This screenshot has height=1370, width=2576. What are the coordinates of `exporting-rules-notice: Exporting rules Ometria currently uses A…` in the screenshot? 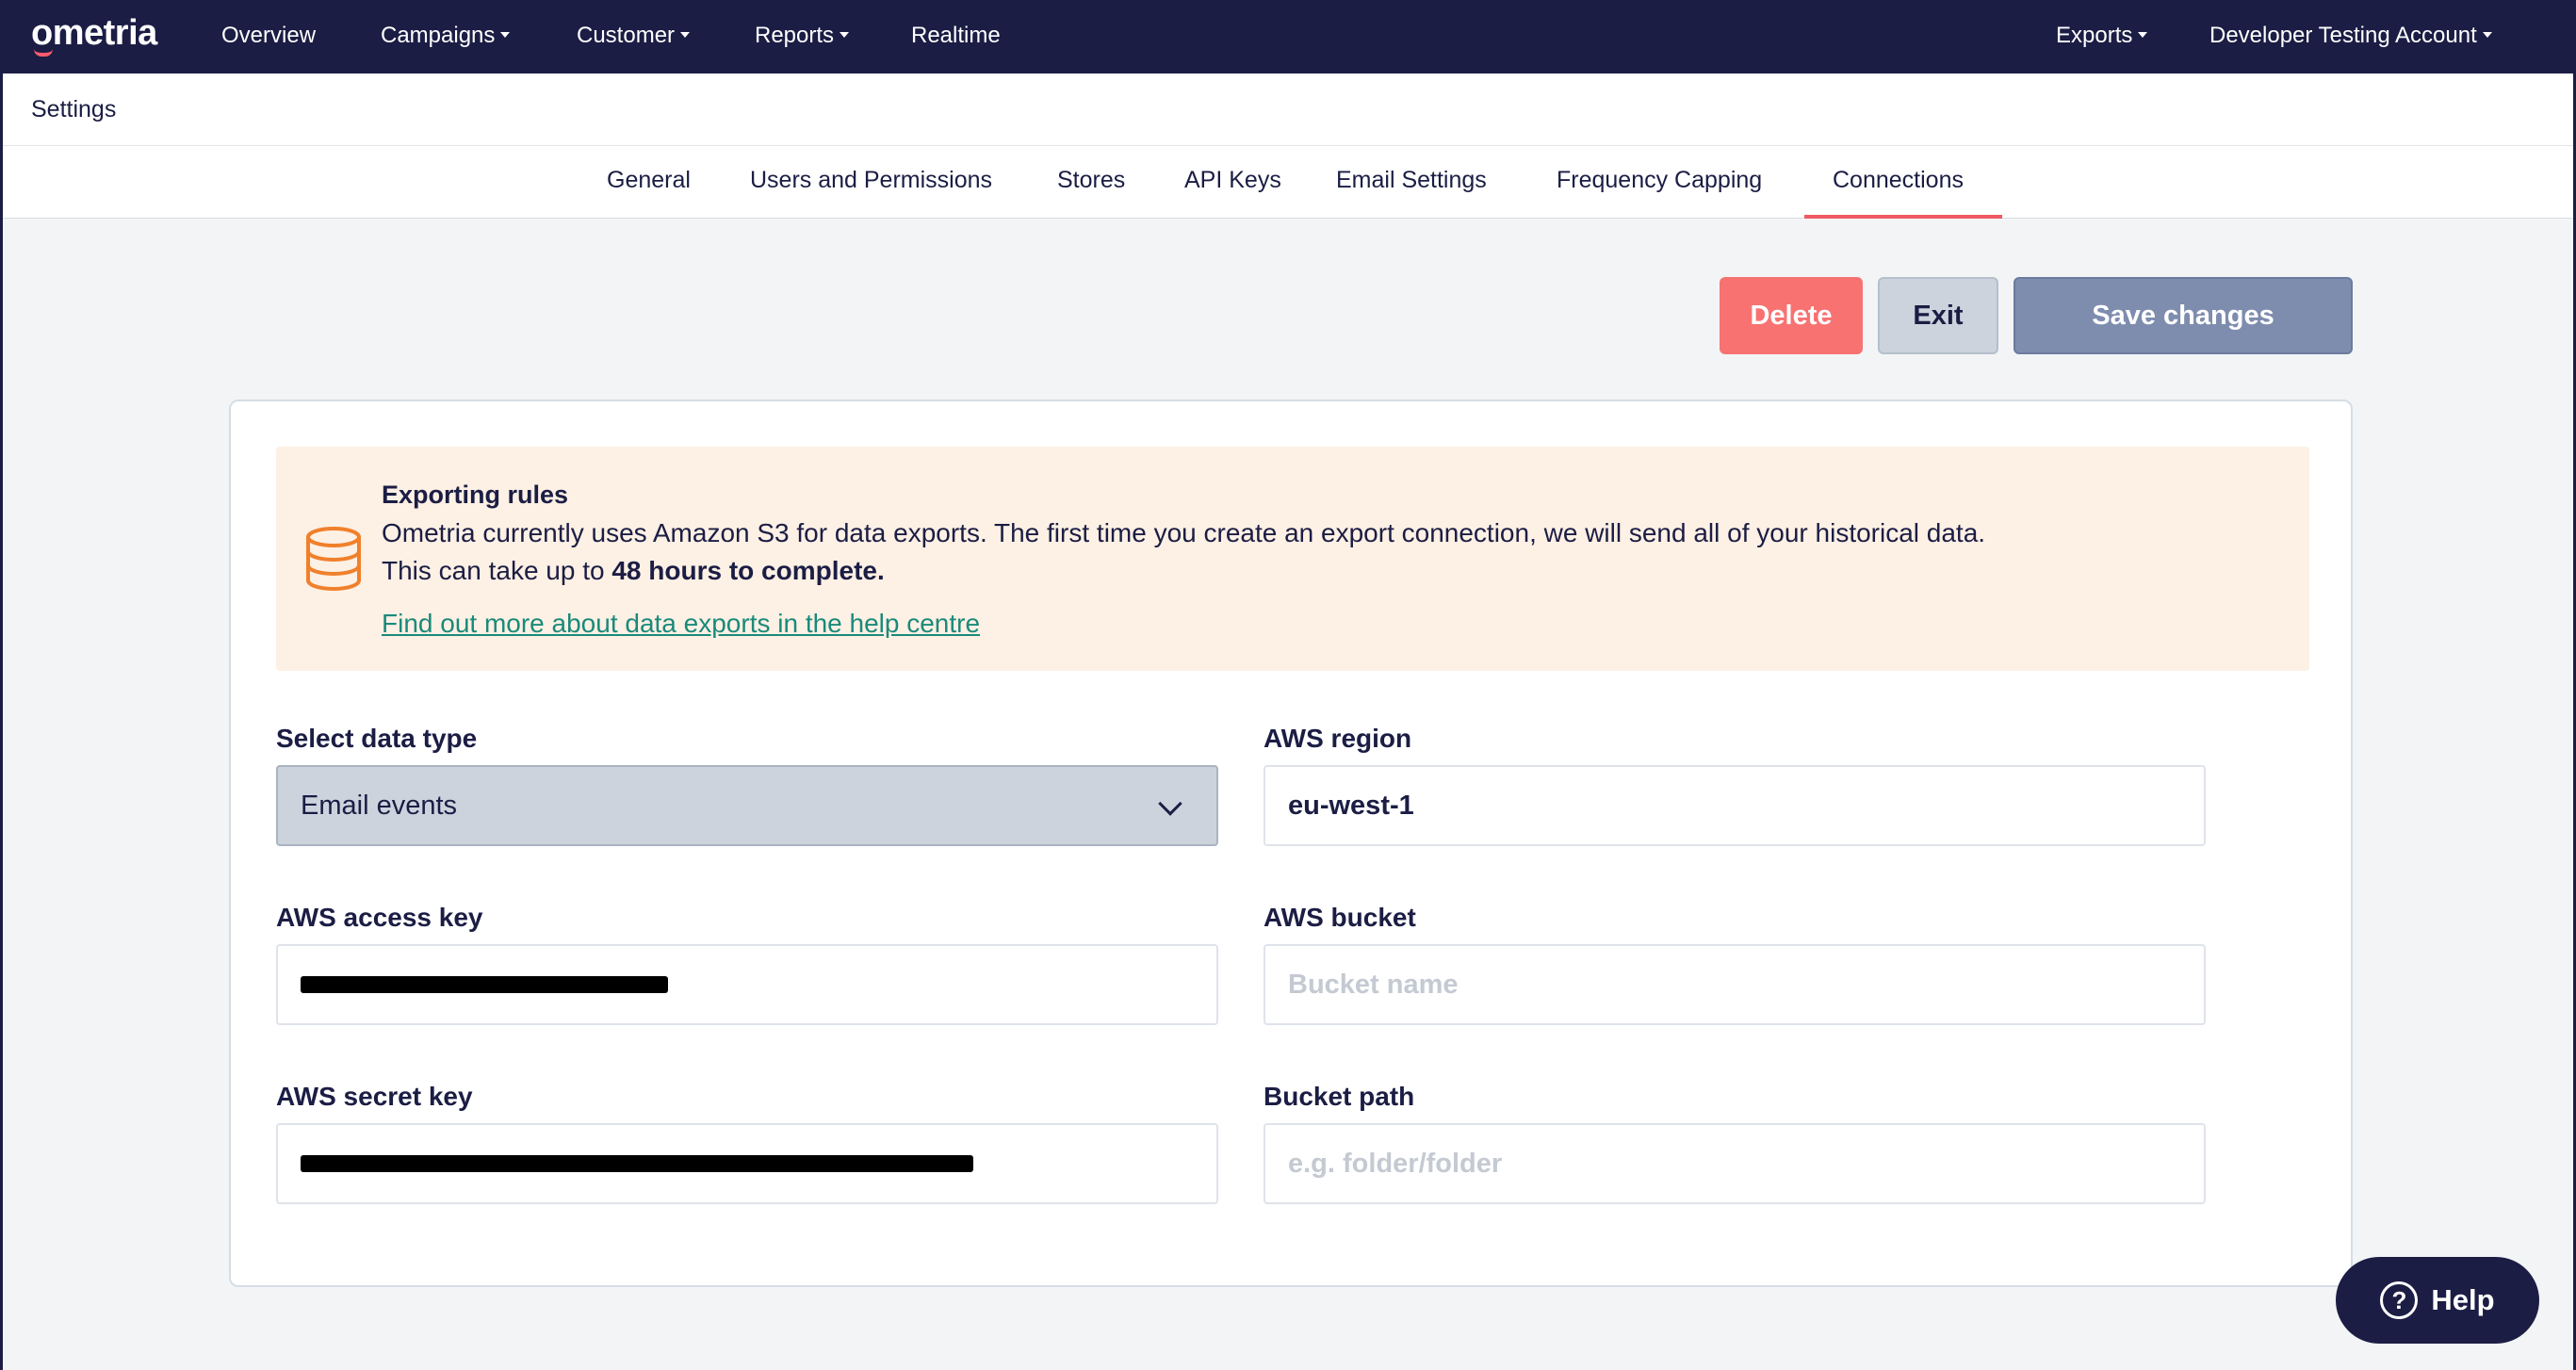 It's located at (1292, 559).